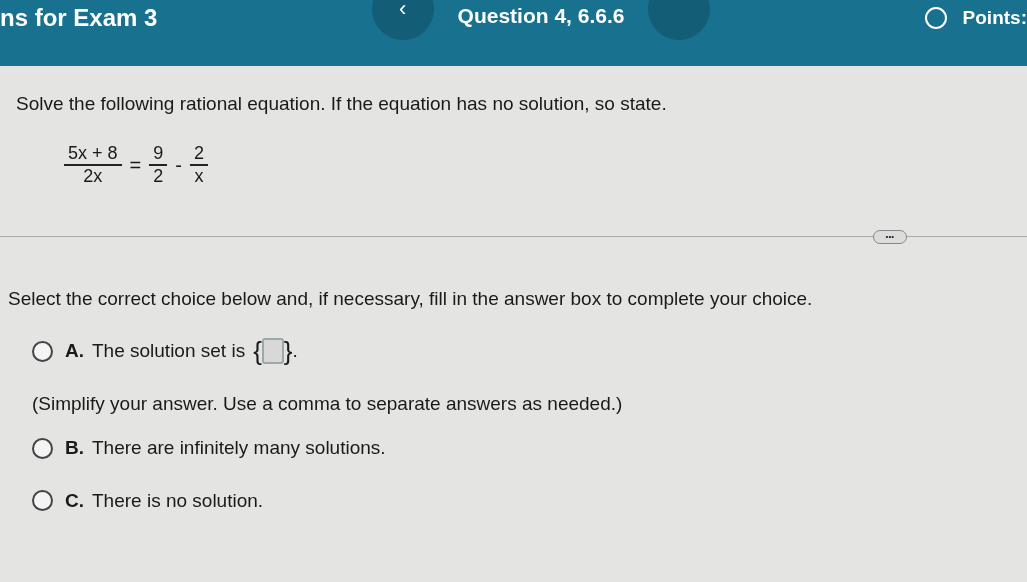  Describe the element at coordinates (178, 166) in the screenshot. I see `equation-operator: -` at that location.